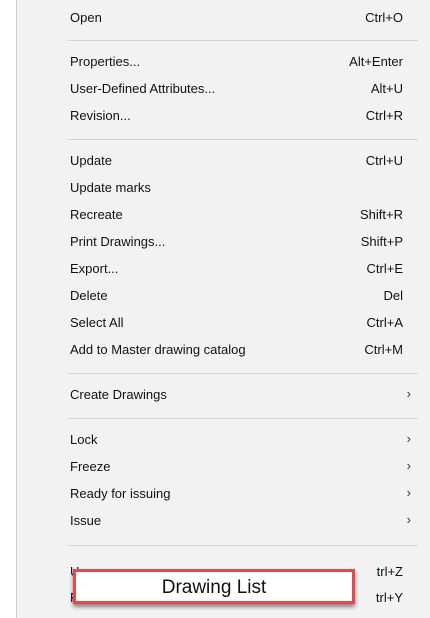  Describe the element at coordinates (84, 439) in the screenshot. I see `menu-item-label: Lock` at that location.